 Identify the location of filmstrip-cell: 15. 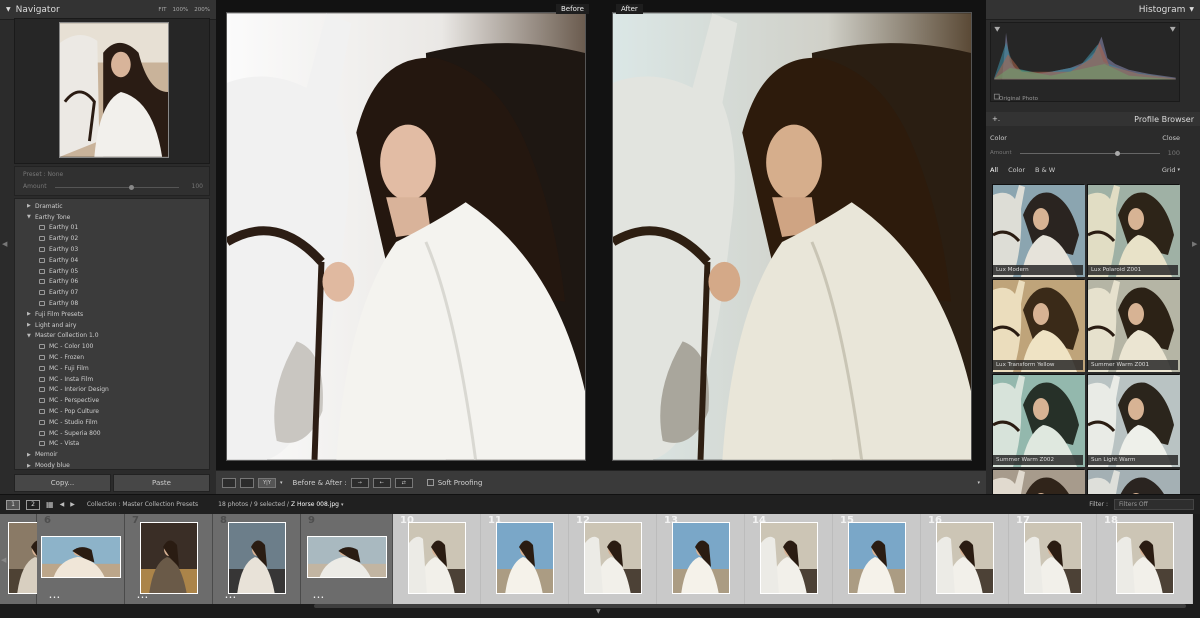
(877, 559).